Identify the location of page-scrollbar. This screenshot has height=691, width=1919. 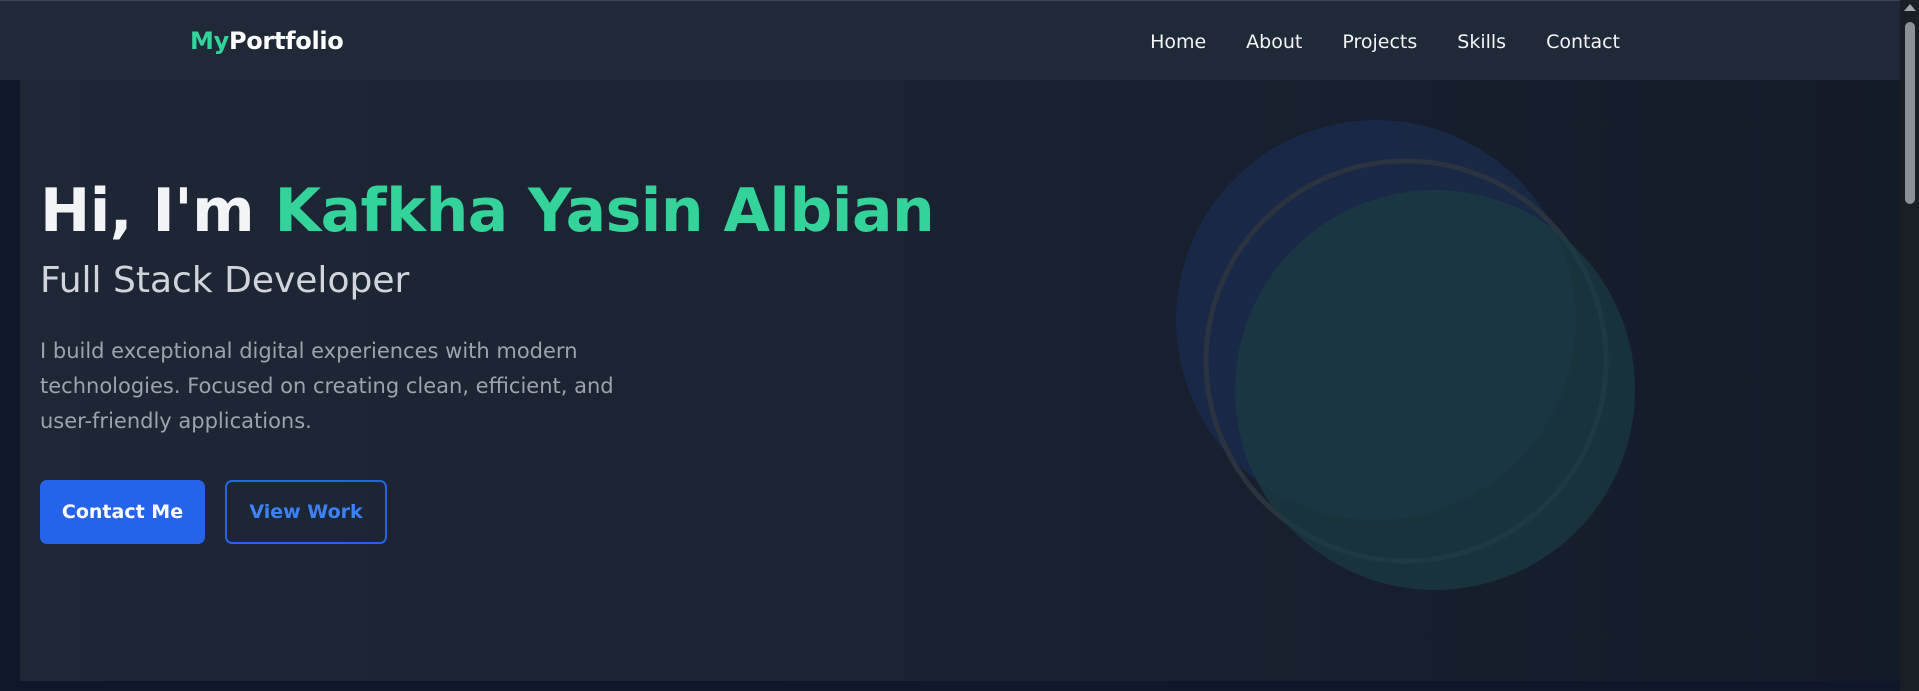
(1909, 345).